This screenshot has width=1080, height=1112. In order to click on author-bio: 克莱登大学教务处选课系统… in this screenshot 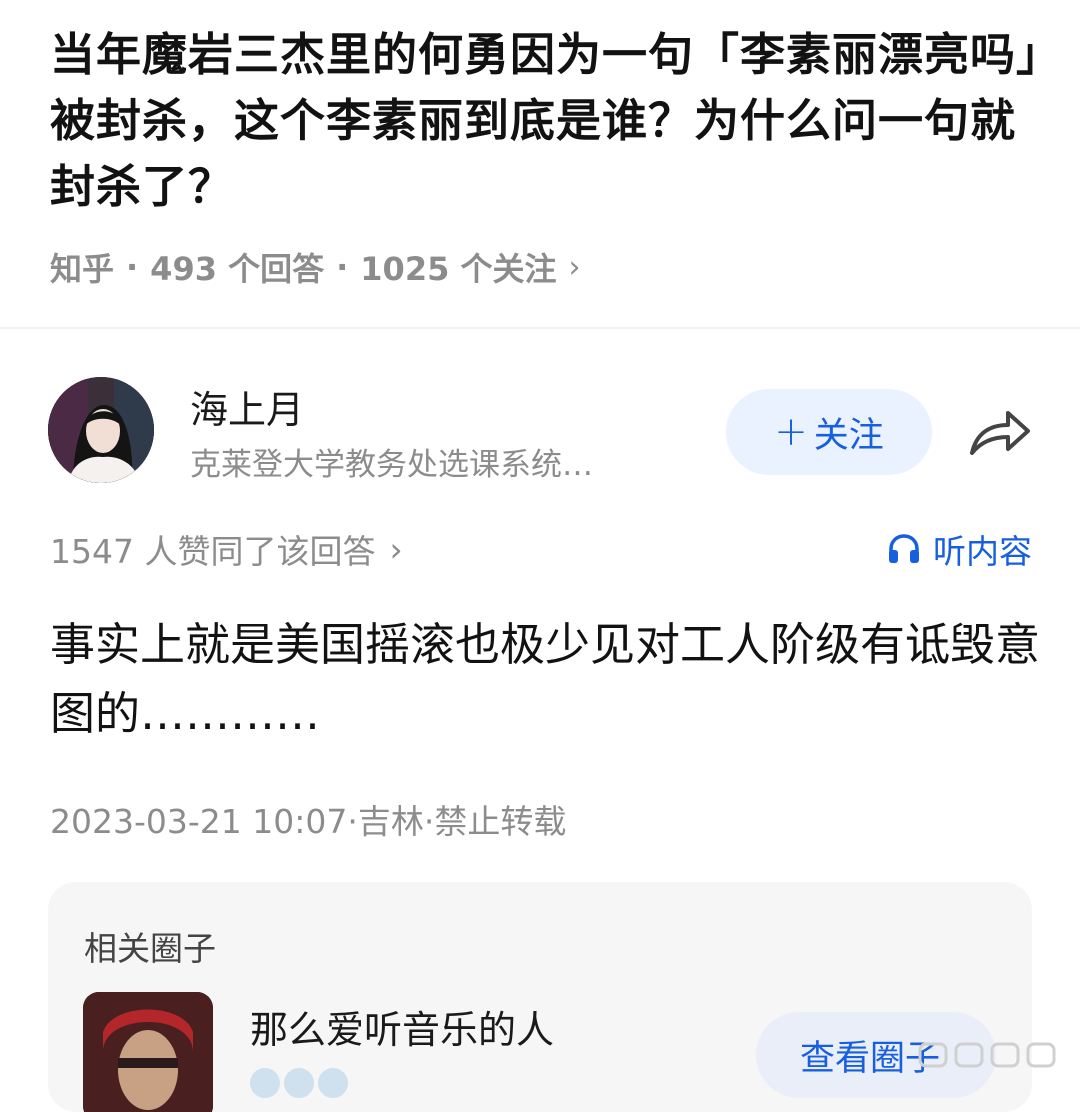, I will do `click(391, 465)`.